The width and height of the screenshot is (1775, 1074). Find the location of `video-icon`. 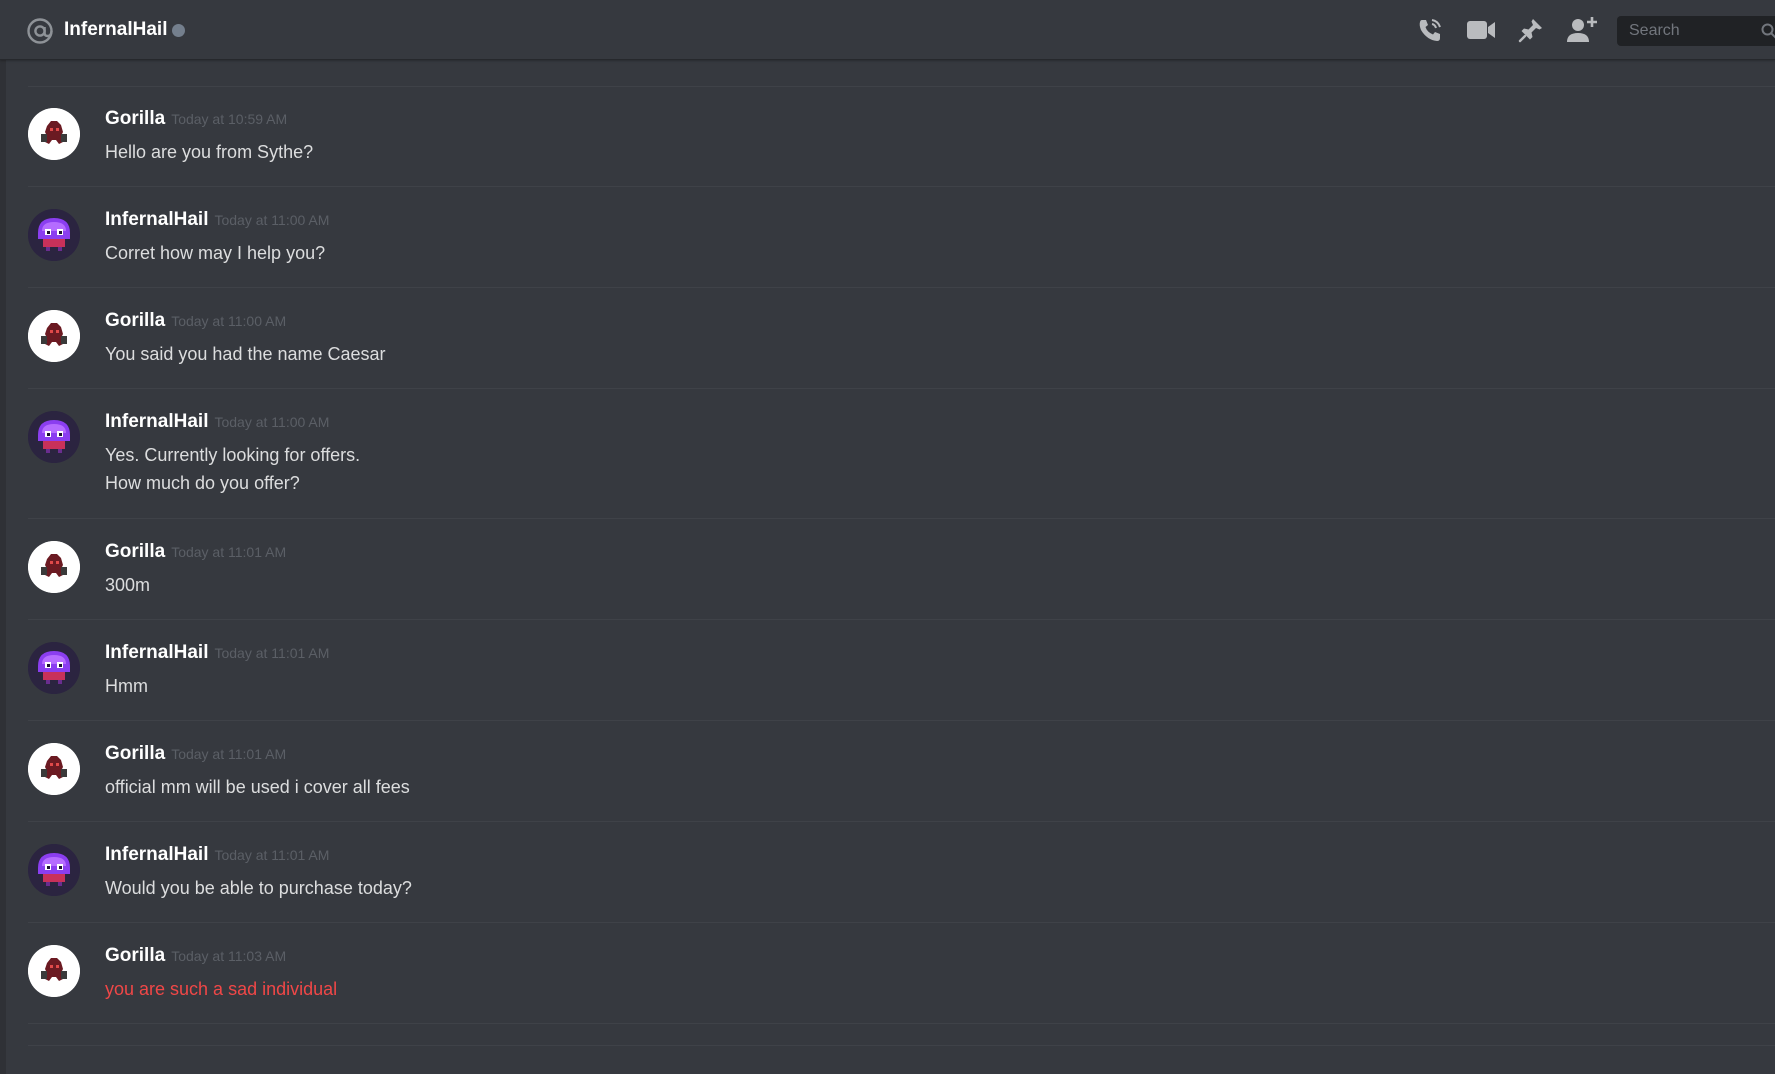

video-icon is located at coordinates (1481, 30).